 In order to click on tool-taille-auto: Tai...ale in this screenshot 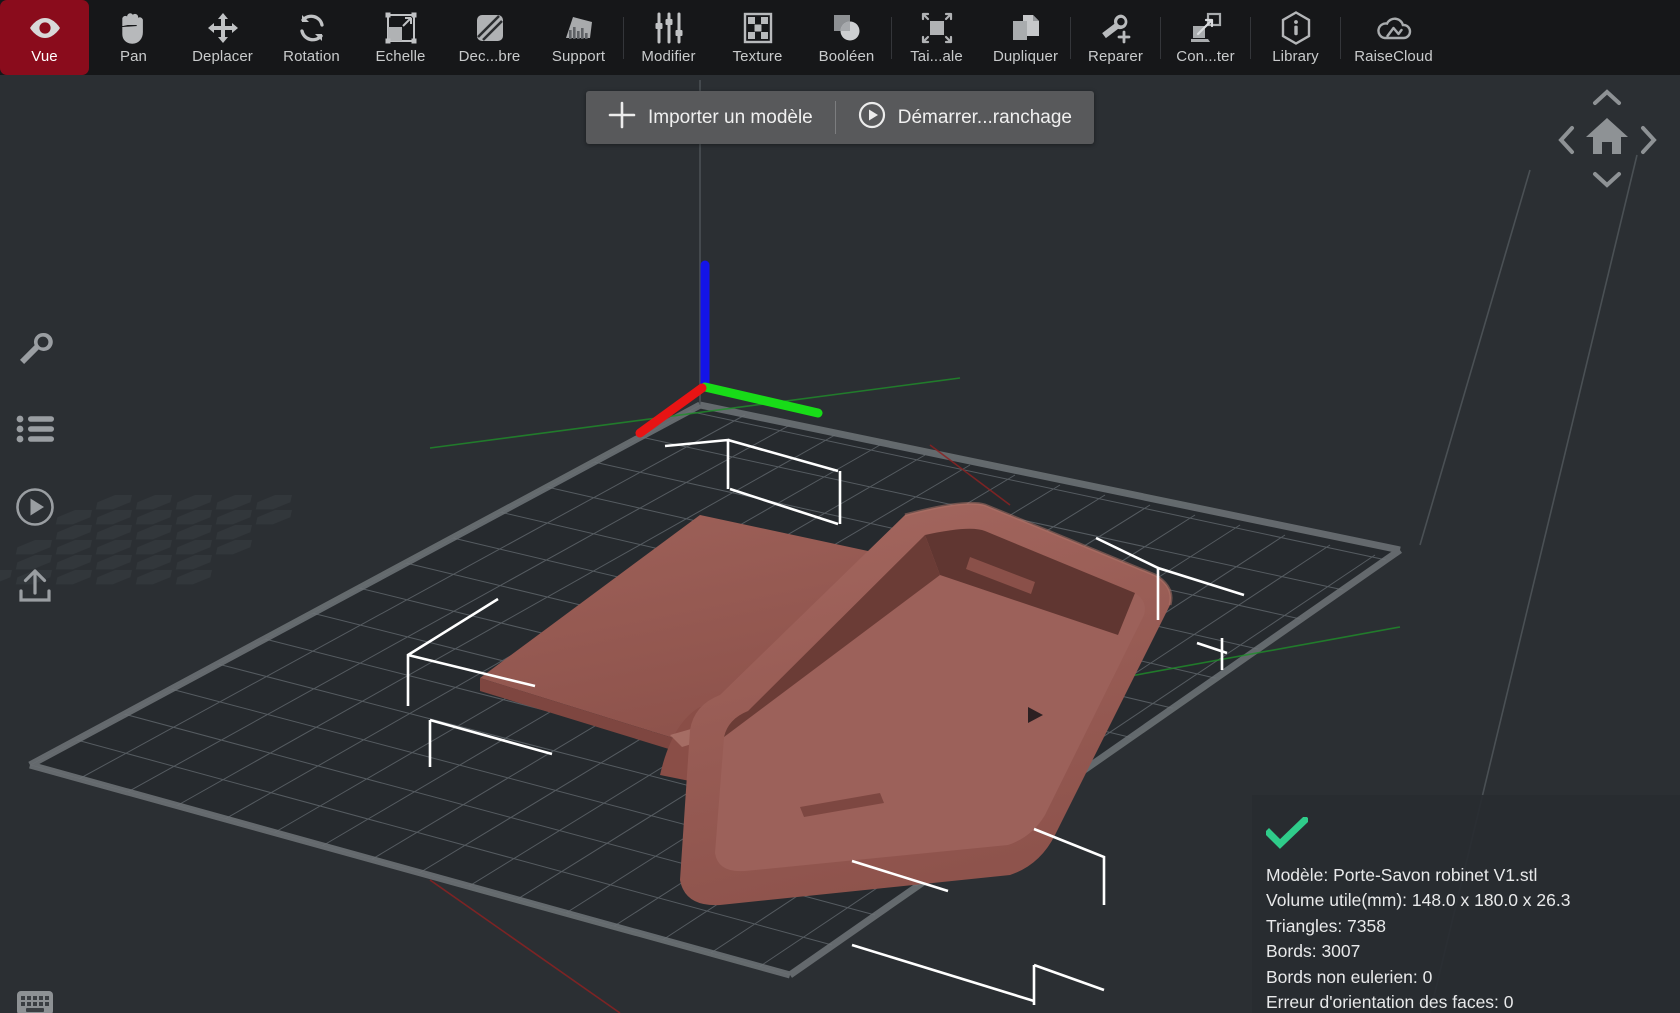, I will do `click(936, 37)`.